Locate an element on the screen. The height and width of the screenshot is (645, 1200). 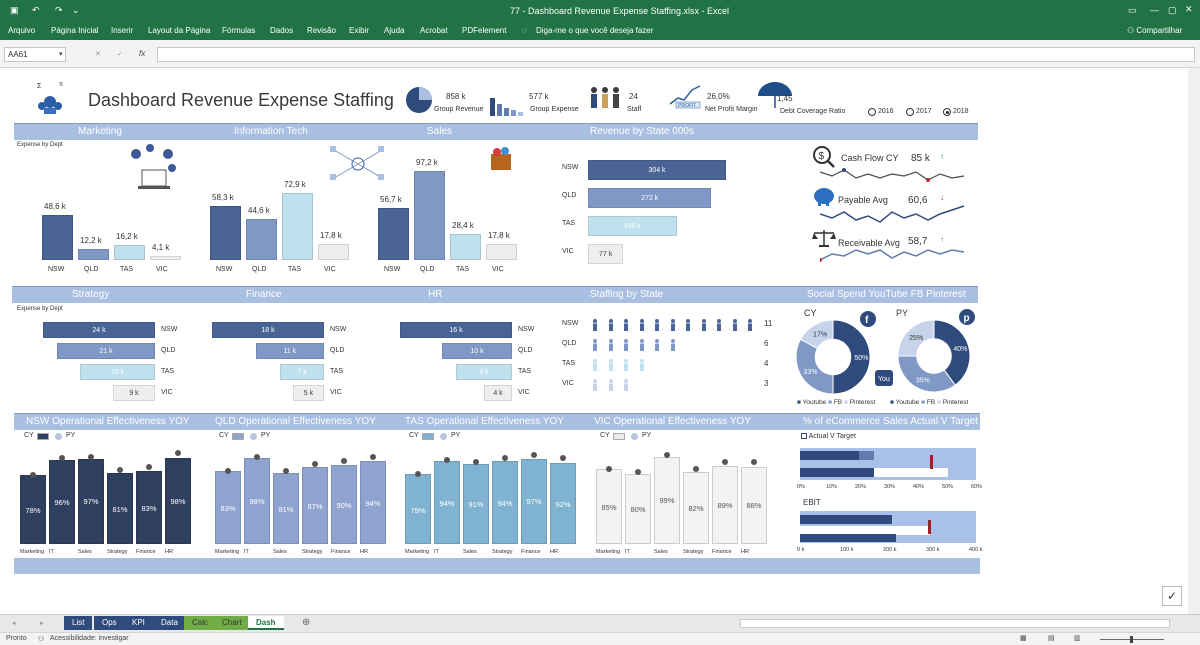
year-2016-radio is located at coordinates (872, 112).